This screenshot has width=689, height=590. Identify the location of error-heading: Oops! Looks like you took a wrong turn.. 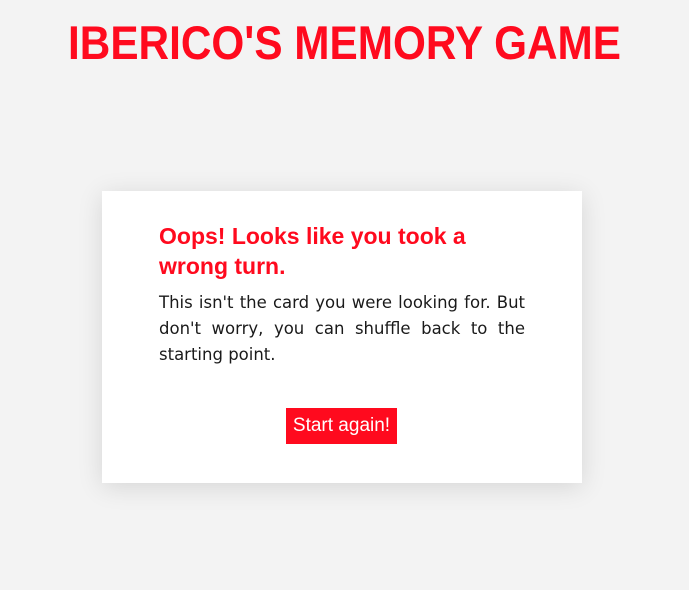
(312, 251).